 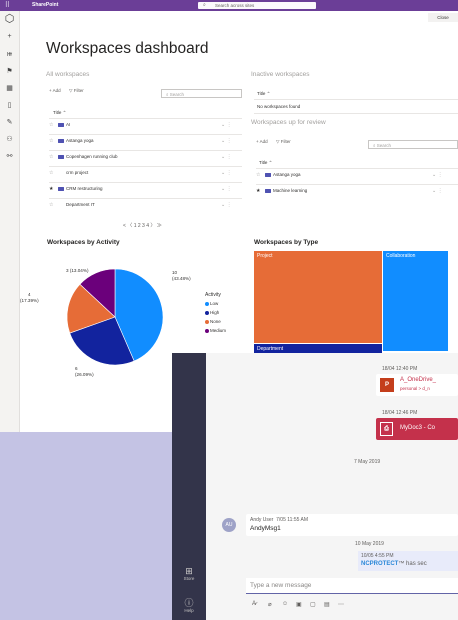 I want to click on avatar: AU, so click(x=229, y=525).